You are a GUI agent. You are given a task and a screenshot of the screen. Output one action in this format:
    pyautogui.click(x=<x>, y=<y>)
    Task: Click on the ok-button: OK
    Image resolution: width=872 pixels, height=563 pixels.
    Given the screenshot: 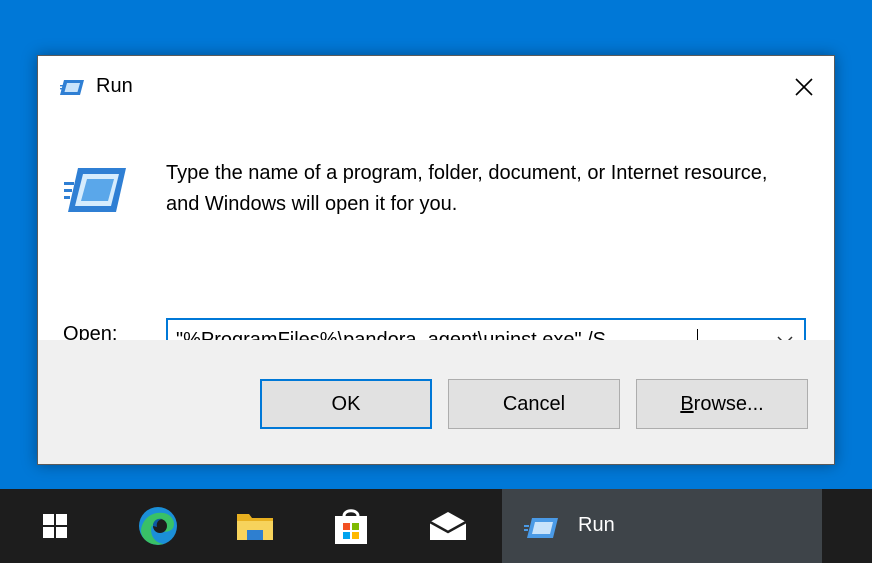 What is the action you would take?
    pyautogui.click(x=346, y=404)
    